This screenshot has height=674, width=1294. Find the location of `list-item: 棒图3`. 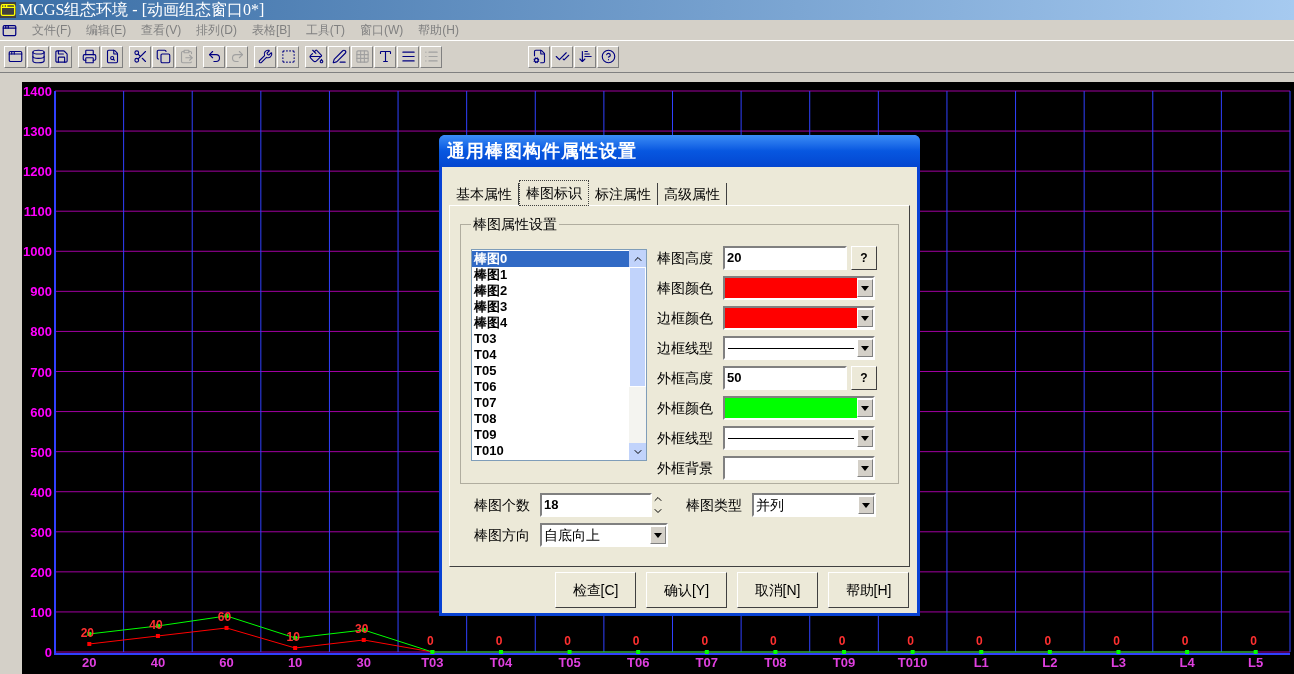

list-item: 棒图3 is located at coordinates (550, 307).